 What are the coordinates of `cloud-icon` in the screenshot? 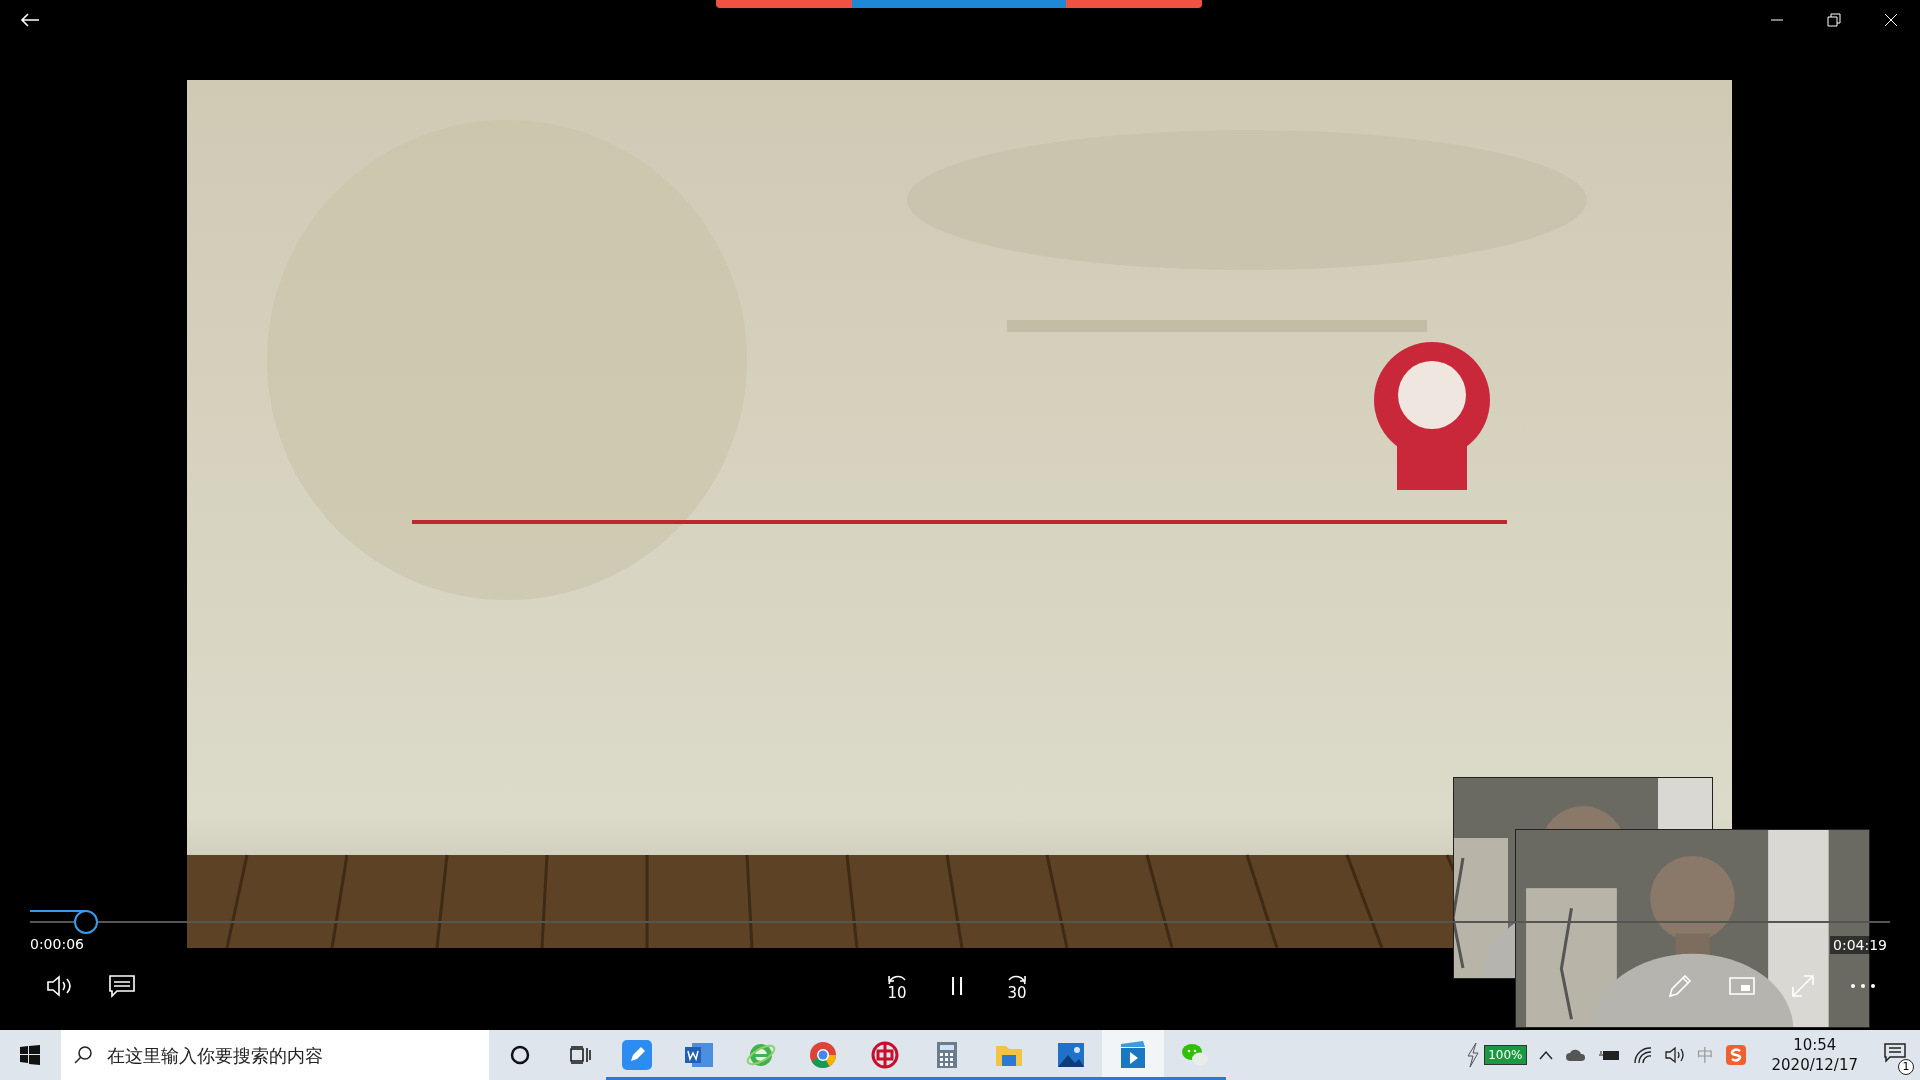 It's located at (1575, 1055).